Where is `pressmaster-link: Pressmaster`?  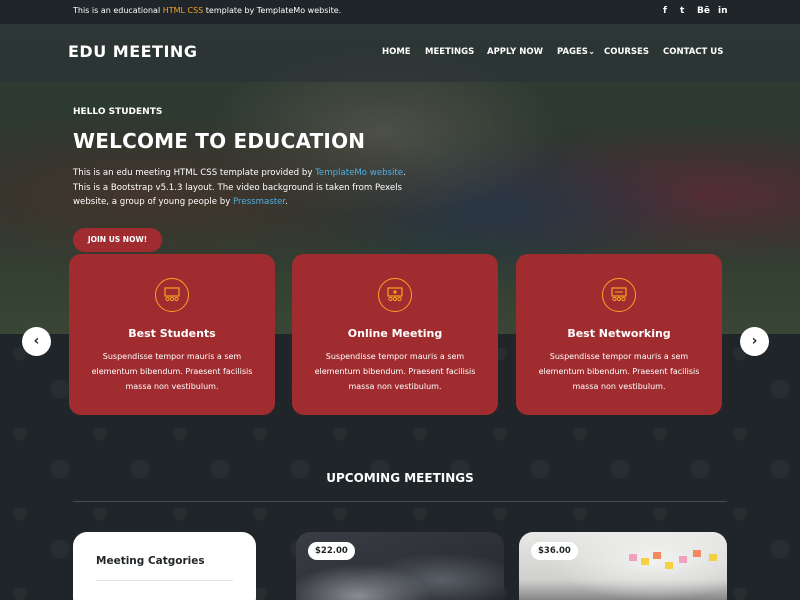
pressmaster-link: Pressmaster is located at coordinates (259, 202).